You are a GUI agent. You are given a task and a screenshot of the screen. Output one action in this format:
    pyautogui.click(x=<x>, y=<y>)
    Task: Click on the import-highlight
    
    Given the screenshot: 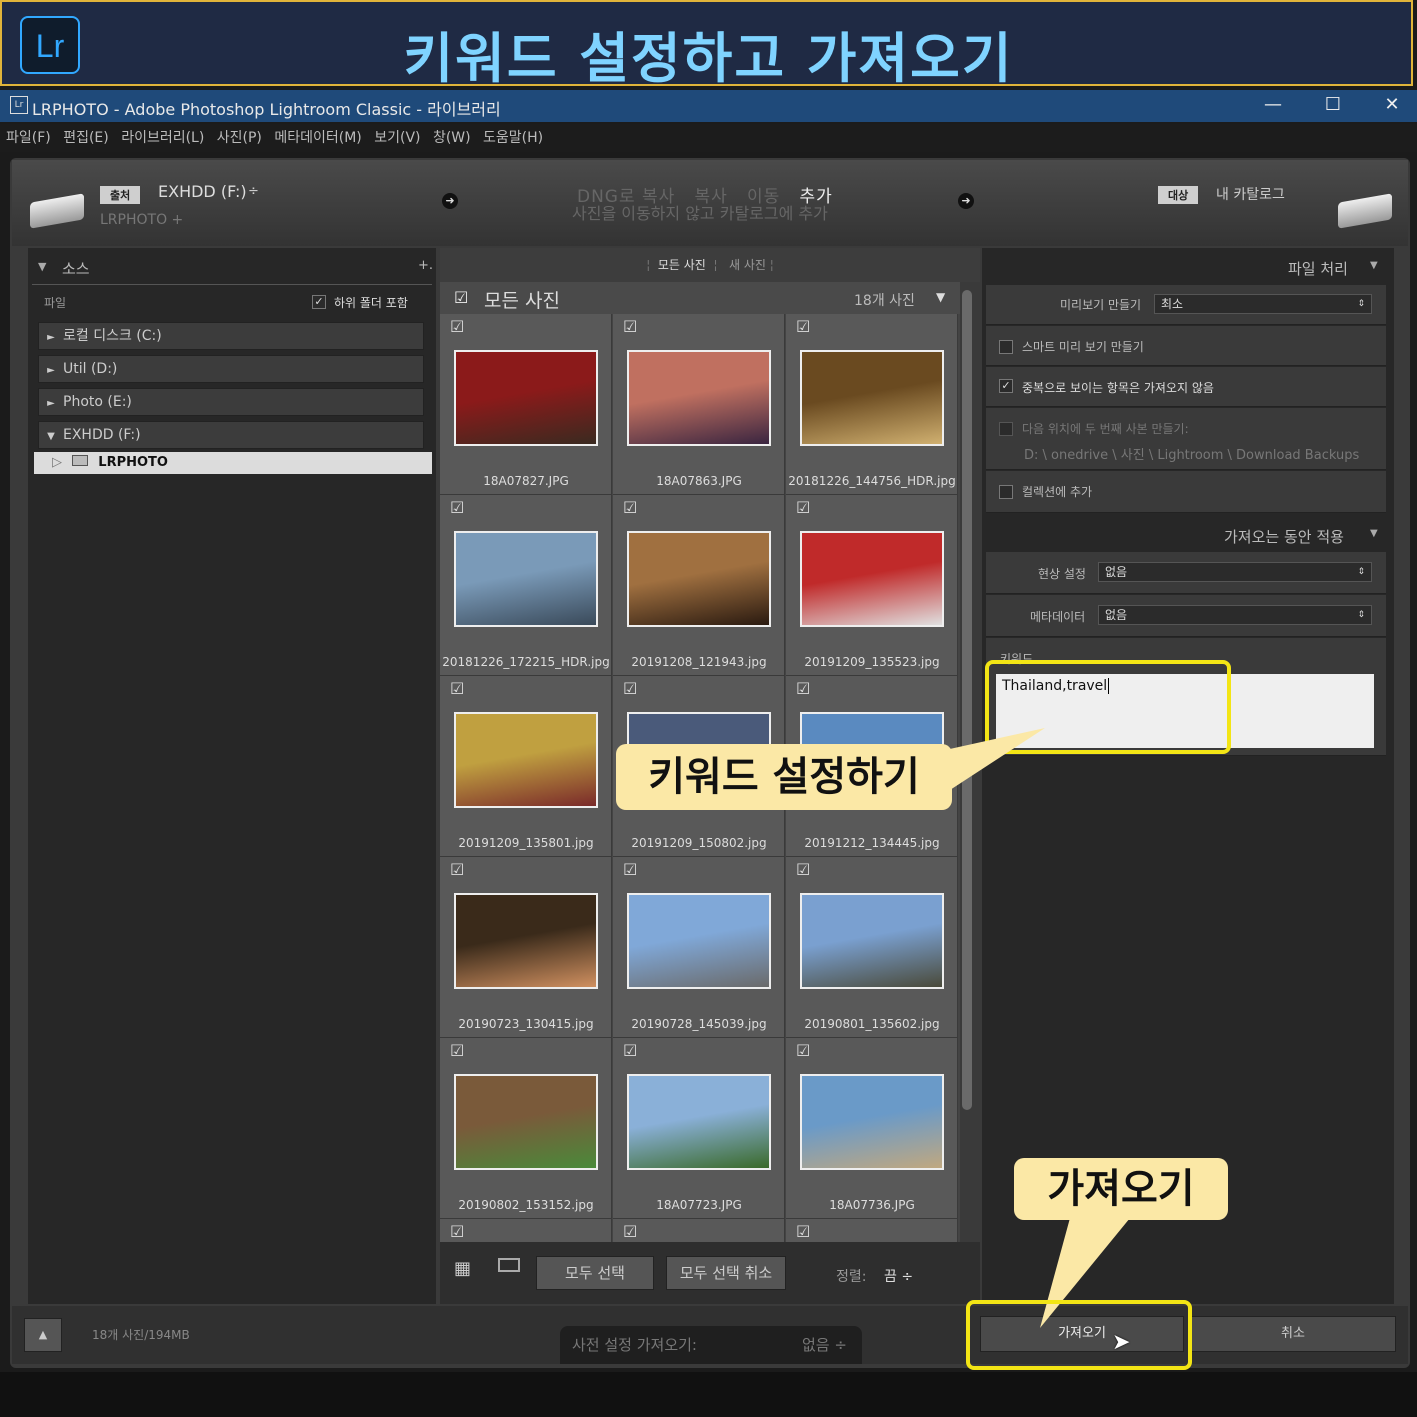 What is the action you would take?
    pyautogui.click(x=1079, y=1335)
    